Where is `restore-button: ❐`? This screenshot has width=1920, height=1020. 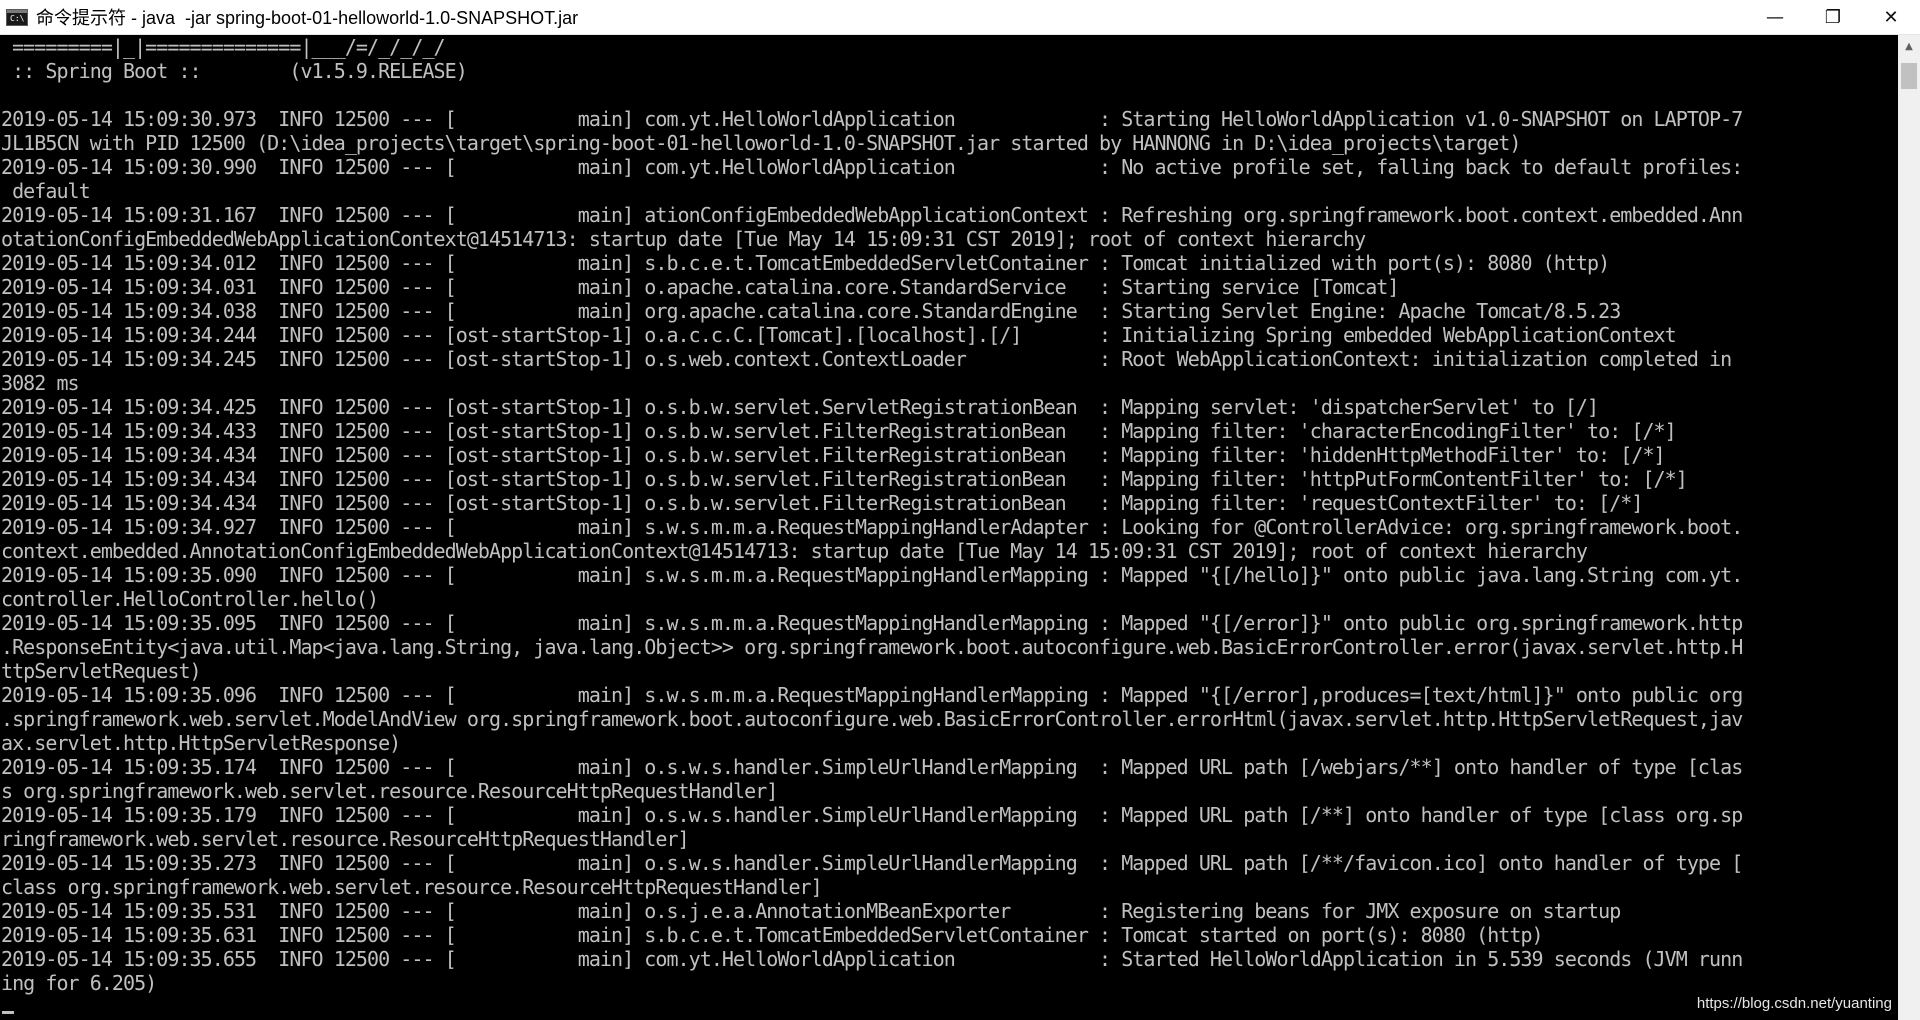 restore-button: ❐ is located at coordinates (1833, 17).